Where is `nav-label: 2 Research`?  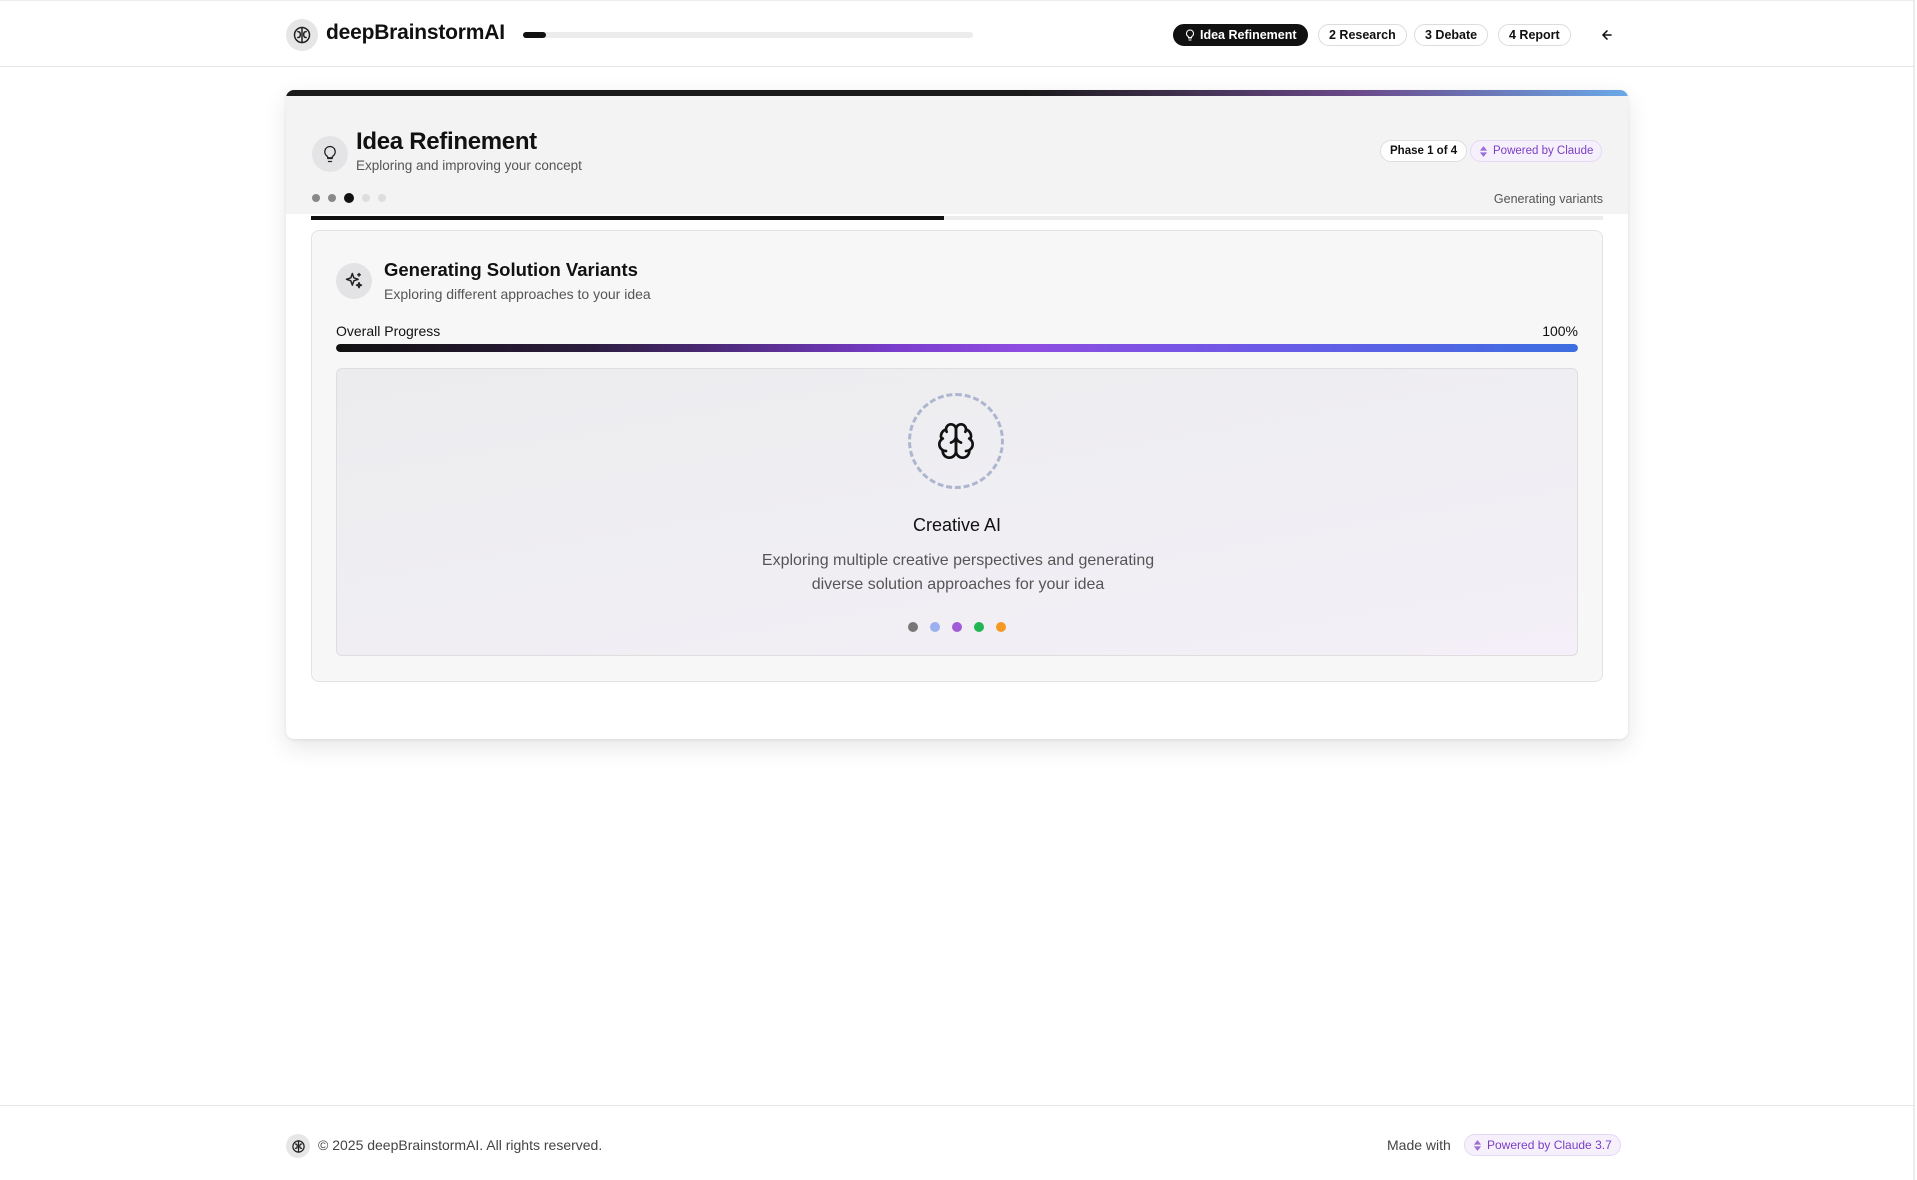
nav-label: 2 Research is located at coordinates (1362, 35).